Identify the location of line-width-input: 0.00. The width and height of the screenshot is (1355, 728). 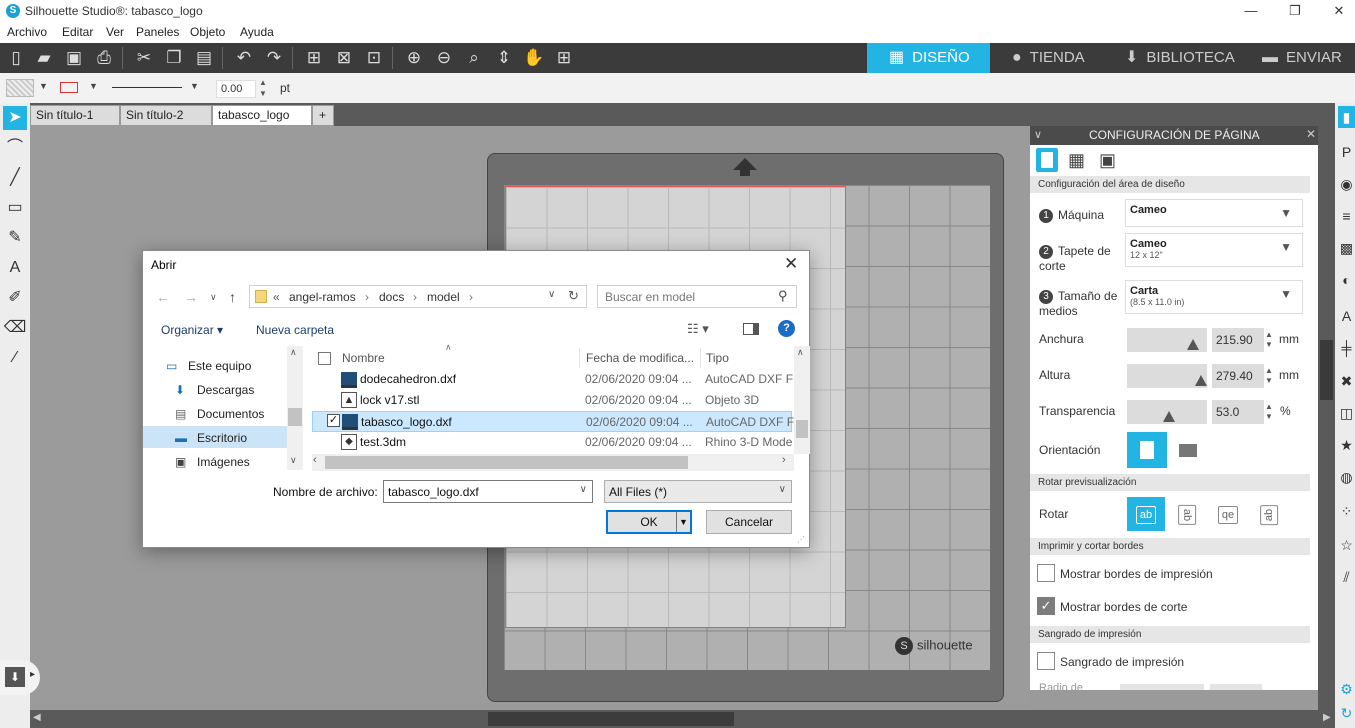
(236, 89).